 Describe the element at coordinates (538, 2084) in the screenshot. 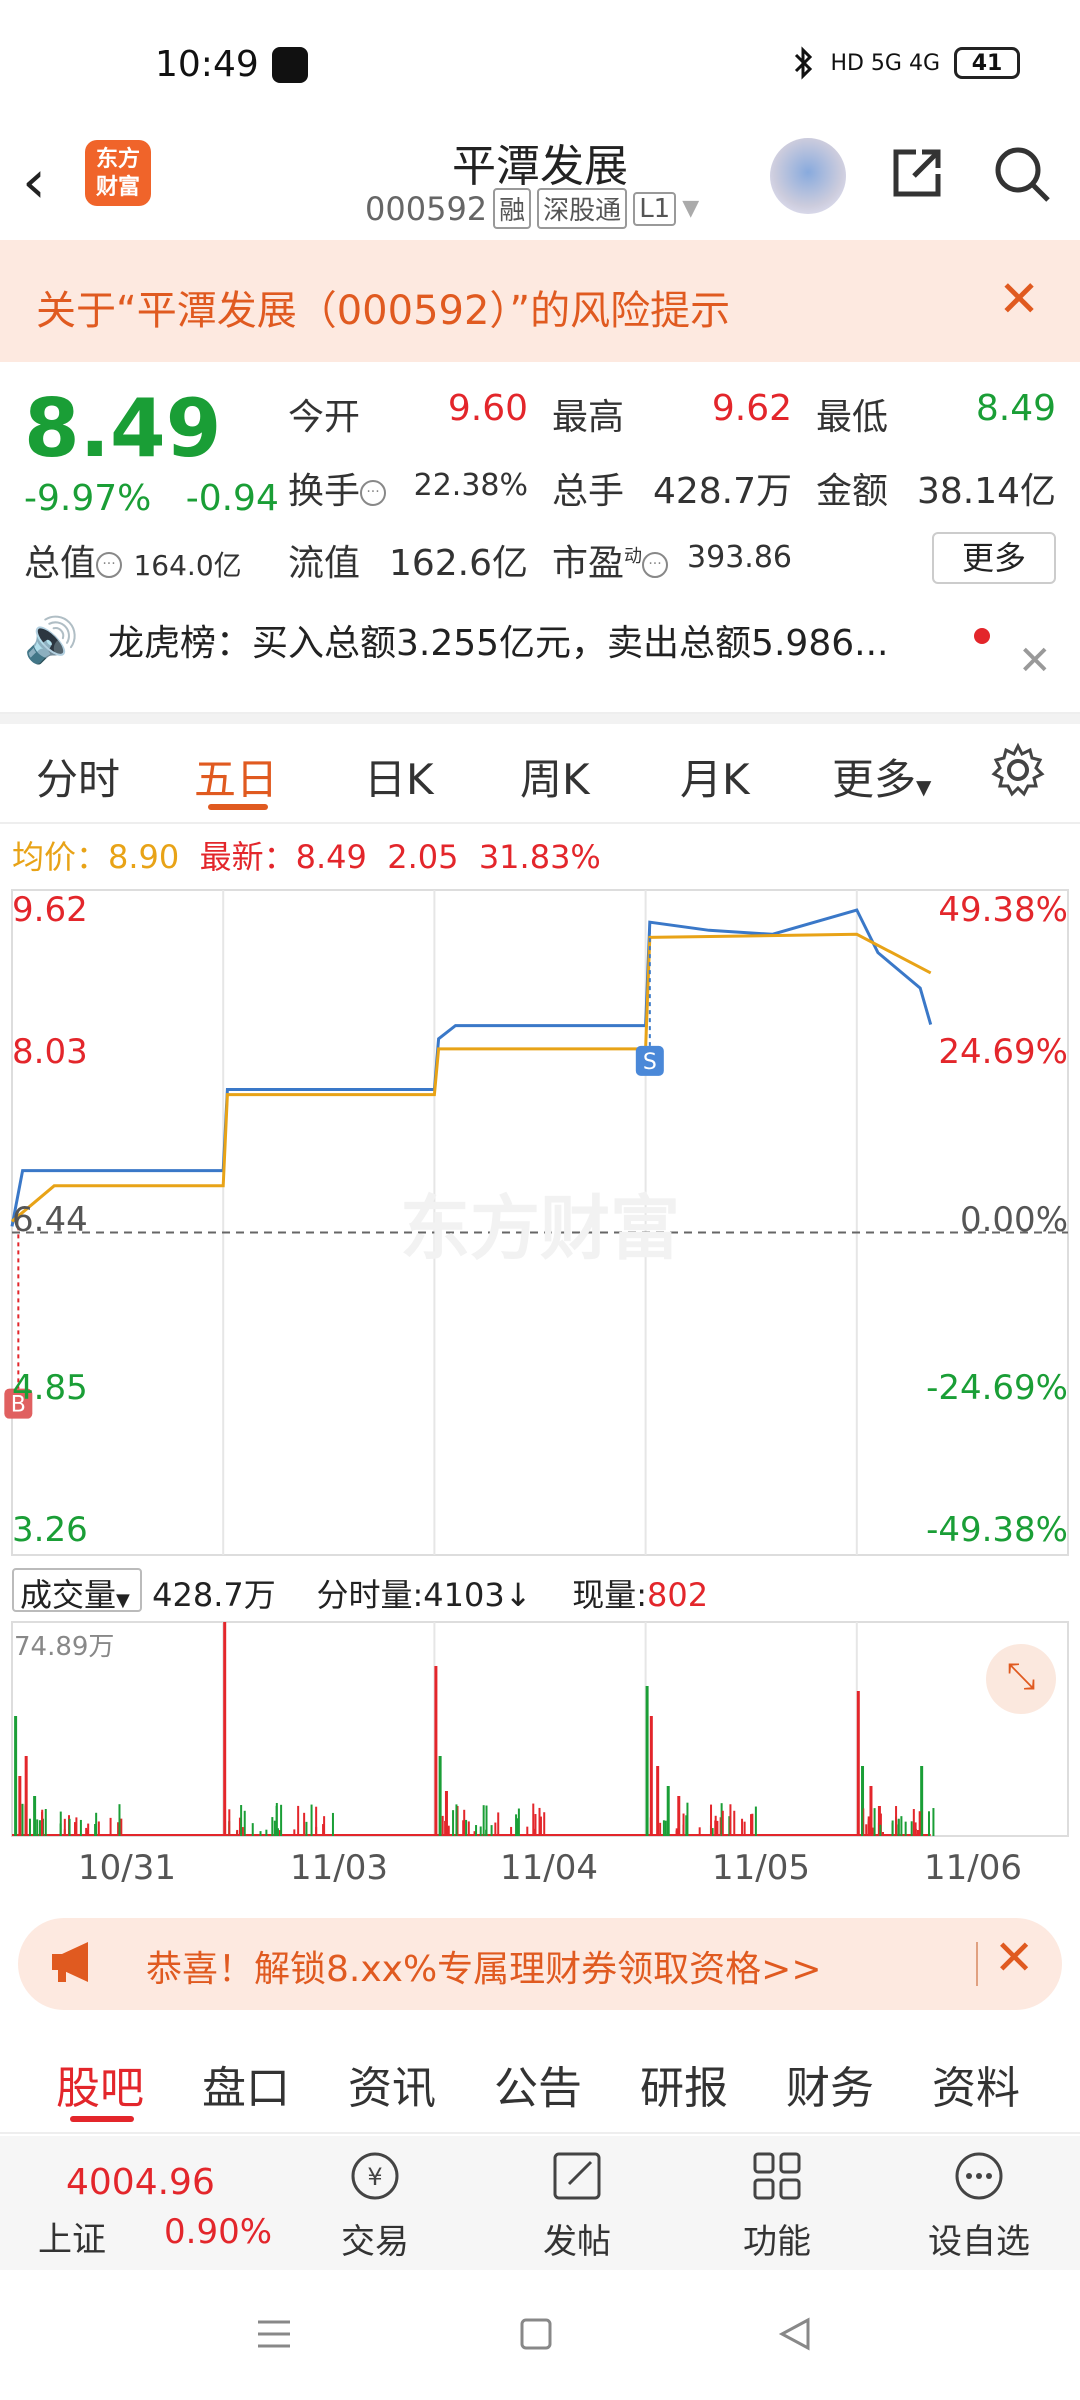

I see `tab-announcements: 公告` at that location.